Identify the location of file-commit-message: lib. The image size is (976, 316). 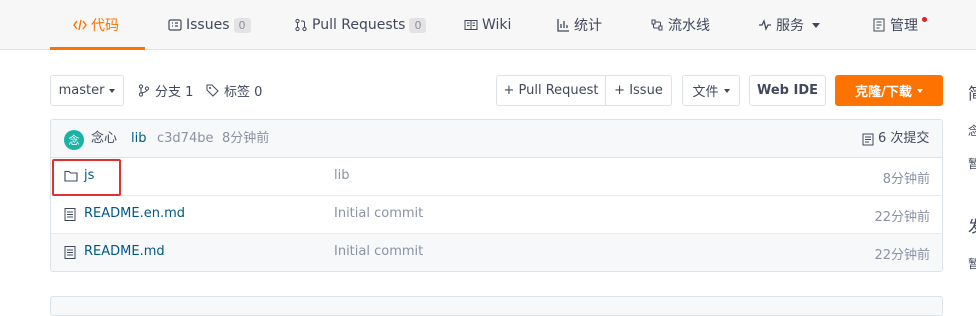
(341, 175).